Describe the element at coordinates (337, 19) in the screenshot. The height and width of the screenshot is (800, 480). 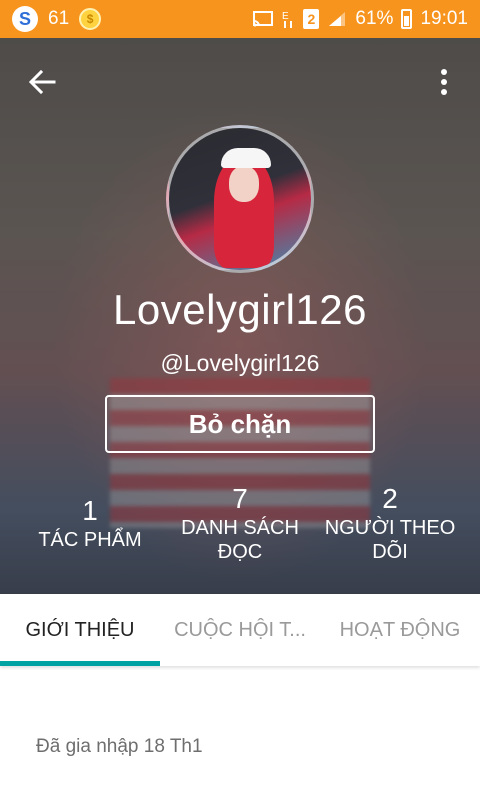
I see `signal-icon` at that location.